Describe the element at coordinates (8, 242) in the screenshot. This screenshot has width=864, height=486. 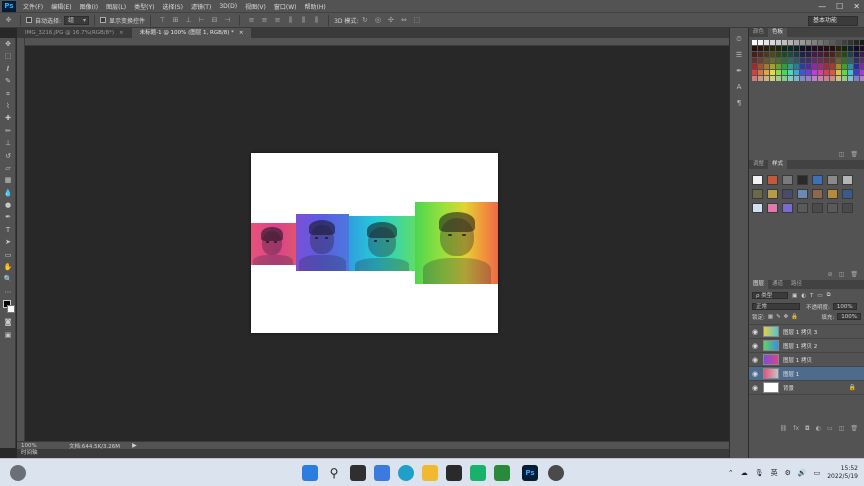
I see `path-select-tool-icon: ➤` at that location.